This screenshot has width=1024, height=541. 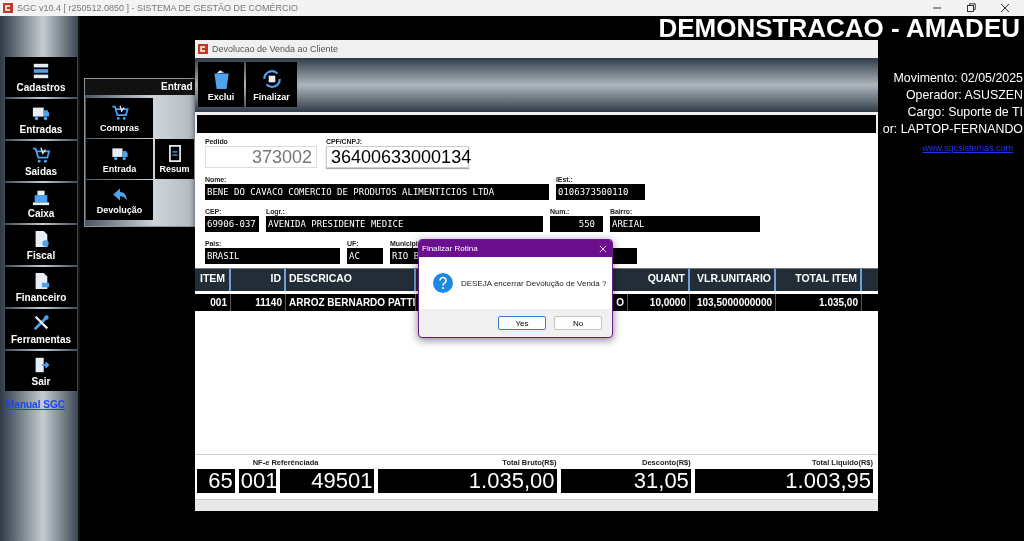 I want to click on input-field: 36400633000134, so click(x=397, y=157).